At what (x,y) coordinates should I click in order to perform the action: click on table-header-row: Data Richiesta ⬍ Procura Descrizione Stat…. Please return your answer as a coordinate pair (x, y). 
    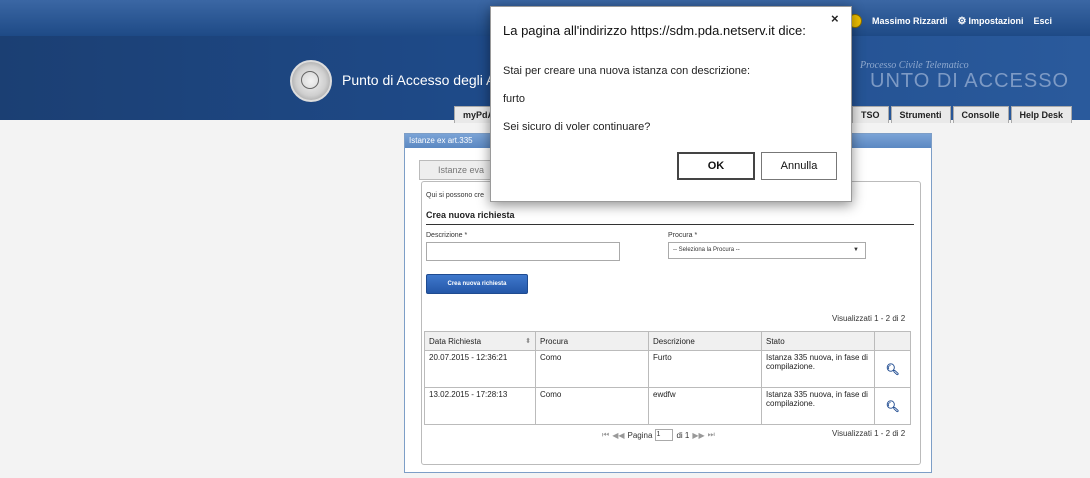
    Looking at the image, I should click on (667, 341).